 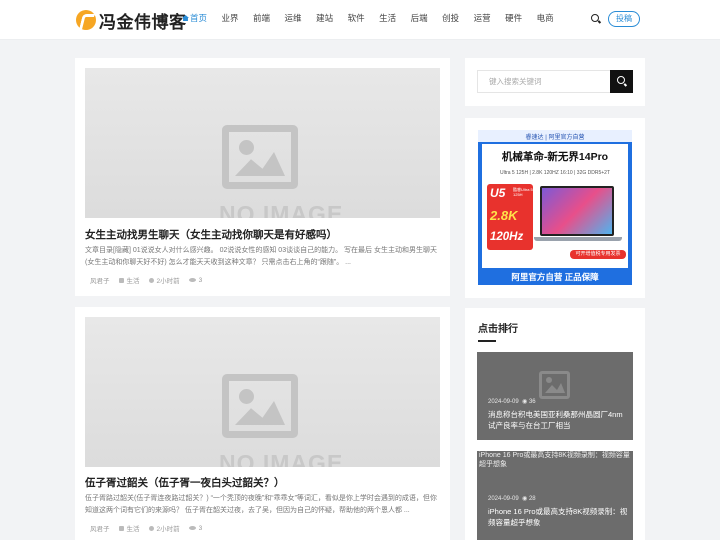 I want to click on hot-item-meta: 2024-09-09 ◉ 28, so click(x=512, y=499).